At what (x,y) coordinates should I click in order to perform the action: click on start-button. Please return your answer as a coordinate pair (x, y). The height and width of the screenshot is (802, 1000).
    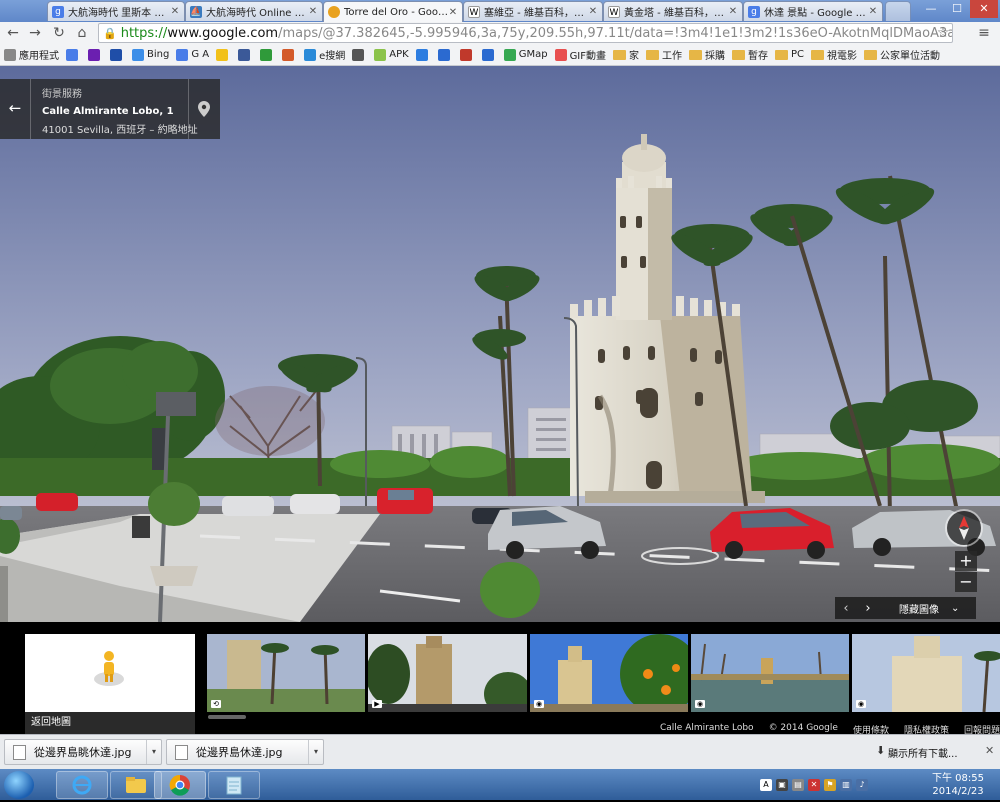
    Looking at the image, I should click on (19, 785).